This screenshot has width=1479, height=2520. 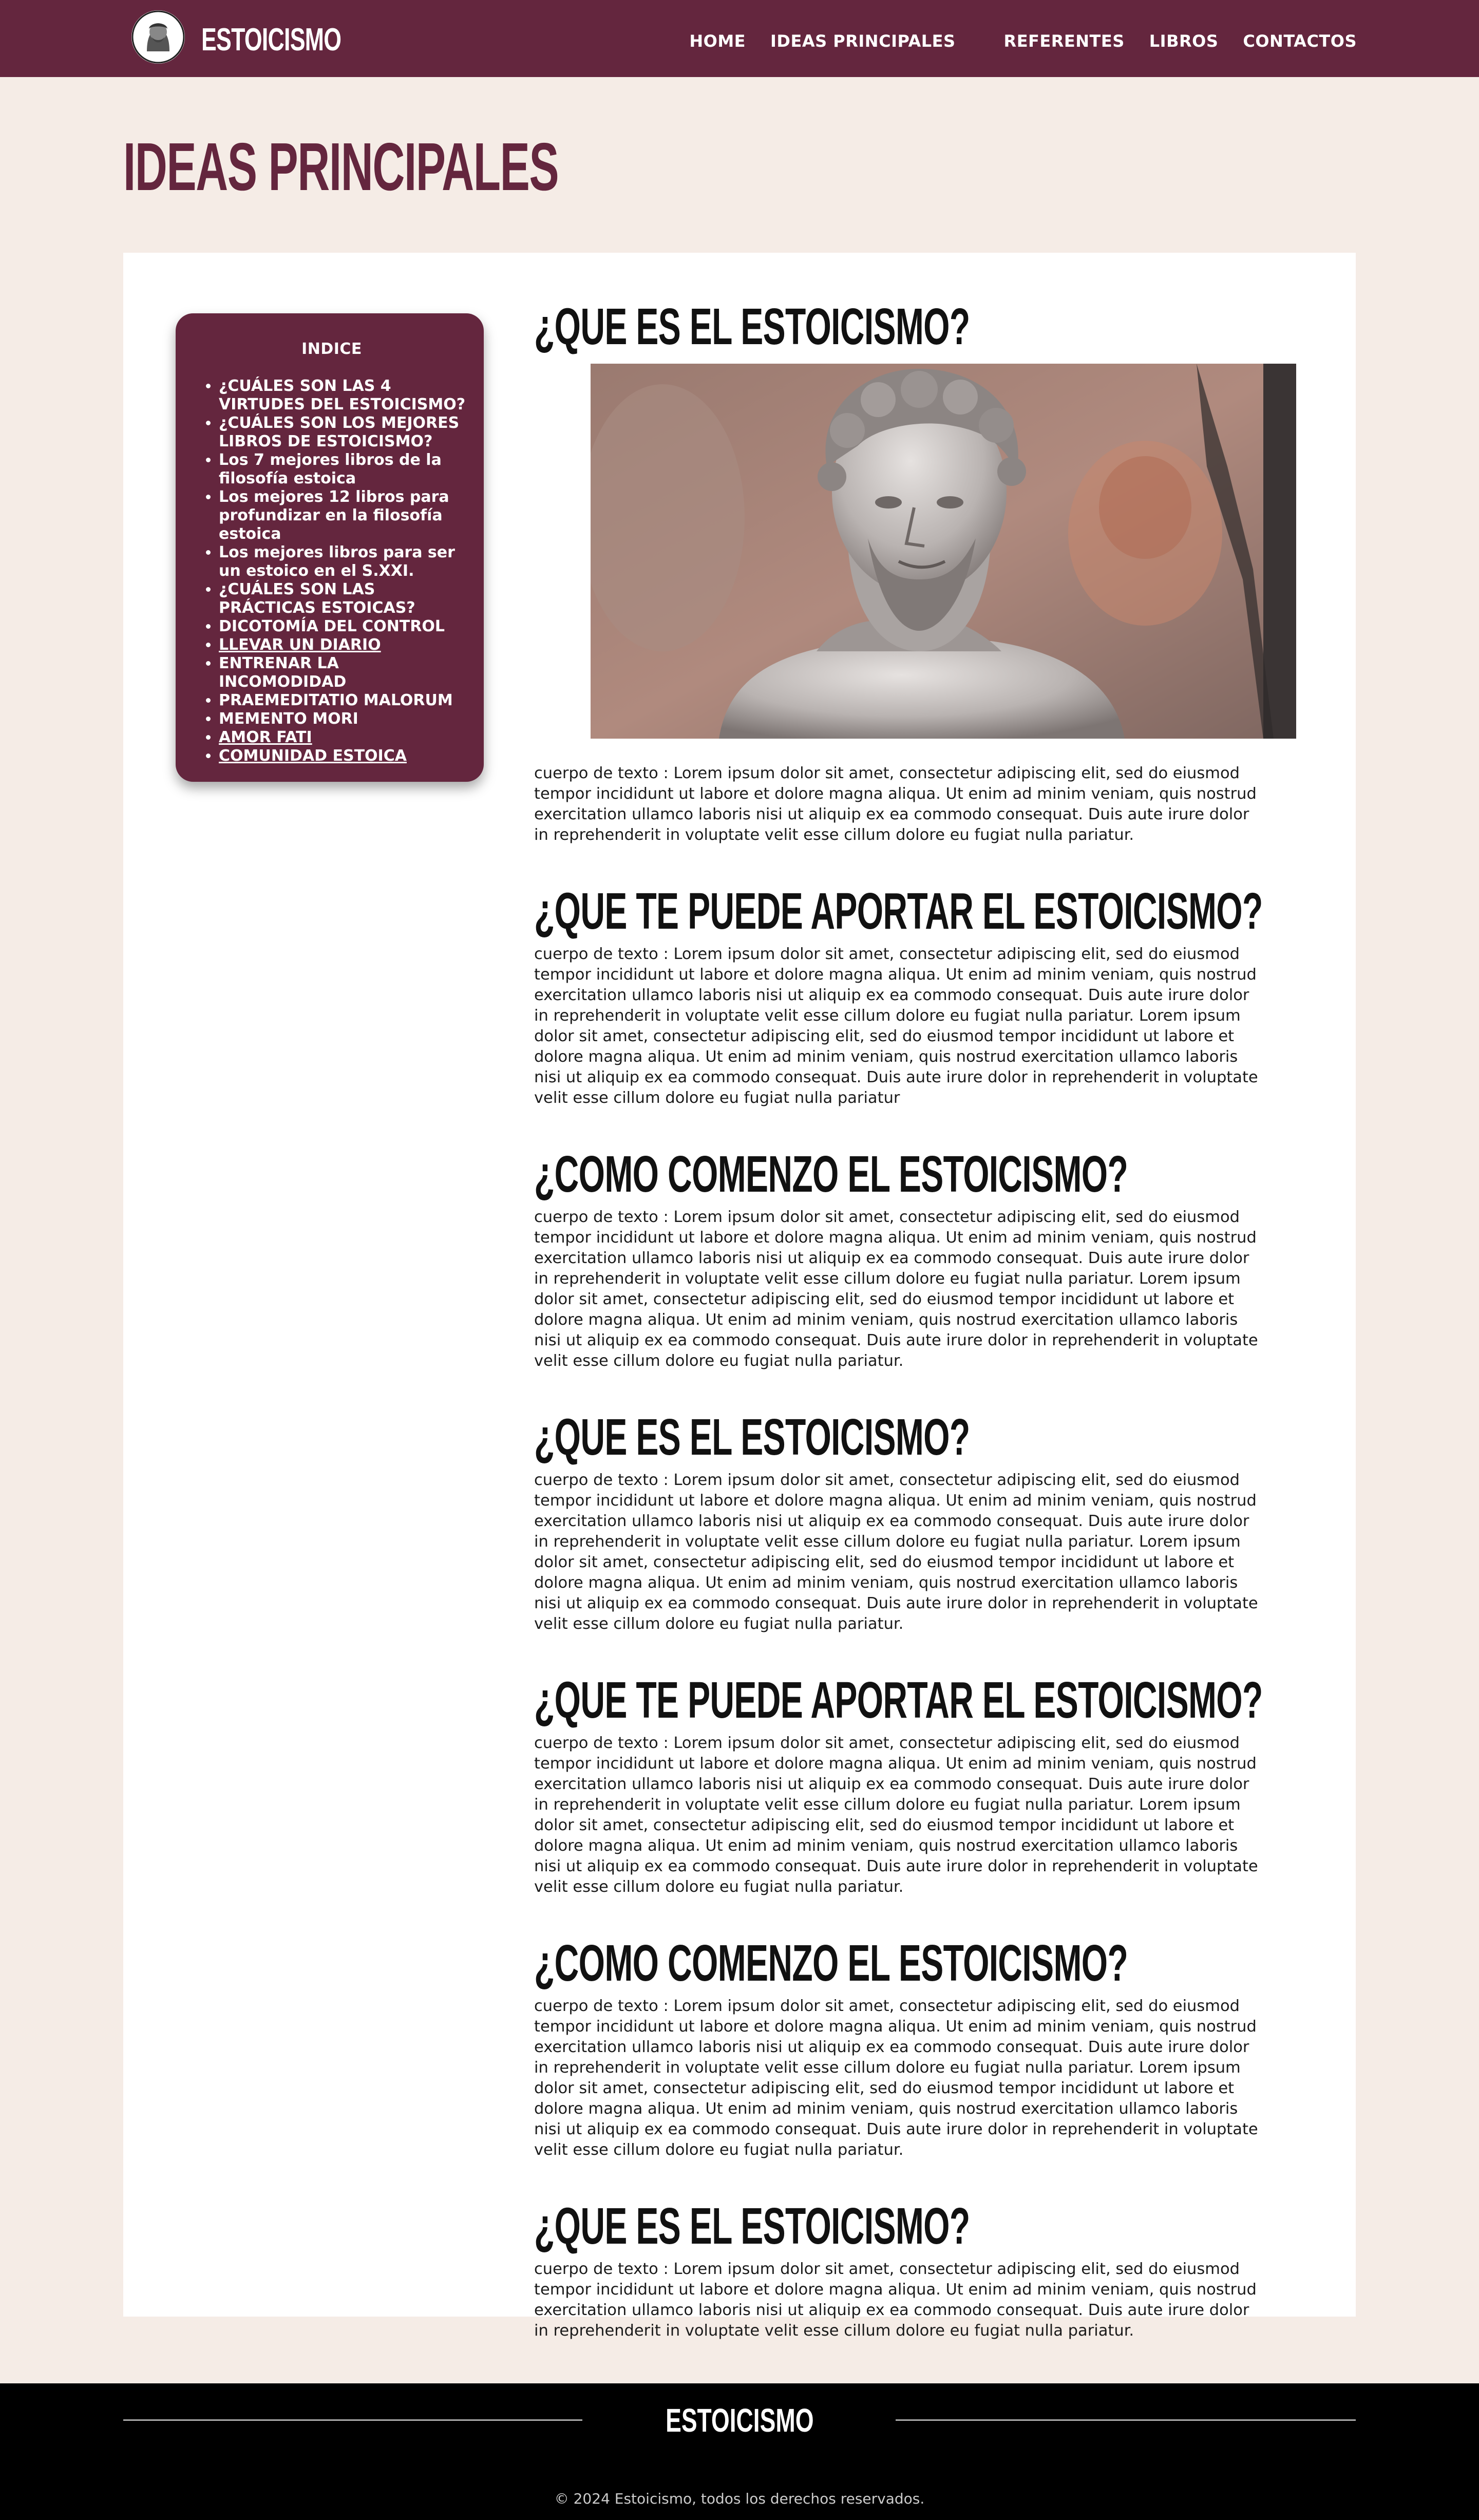 What do you see at coordinates (331, 349) in the screenshot?
I see `toc-title: INDICE` at bounding box center [331, 349].